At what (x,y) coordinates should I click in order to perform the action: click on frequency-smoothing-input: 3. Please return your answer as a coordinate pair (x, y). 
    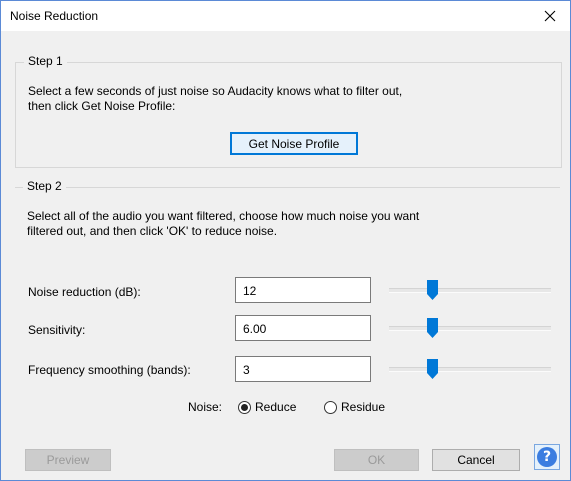
    Looking at the image, I should click on (303, 369).